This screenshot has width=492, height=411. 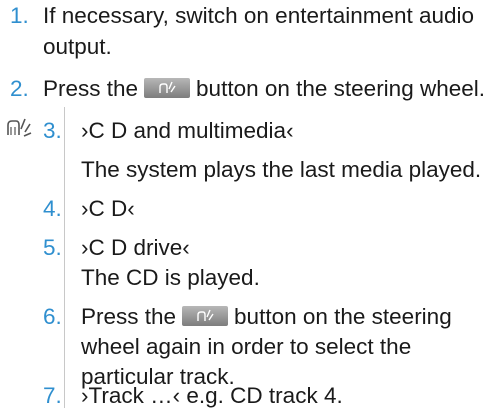 I want to click on voice-command-text: ›C D drive‹, so click(x=135, y=247).